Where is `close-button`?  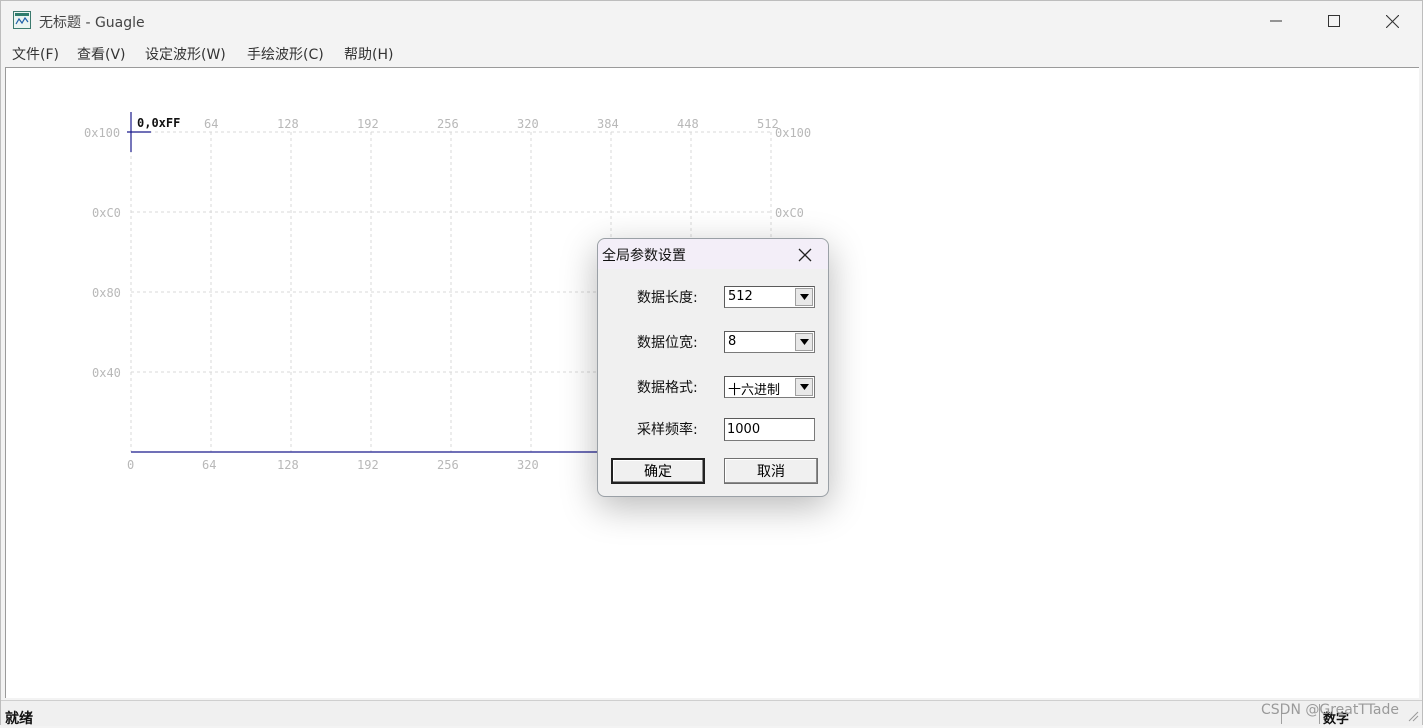 close-button is located at coordinates (1392, 21).